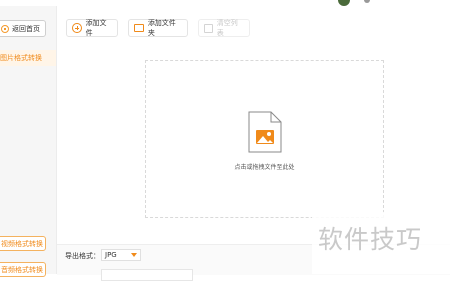 The height and width of the screenshot is (281, 450). I want to click on sidebar-item-video-convert: 视频格式转换, so click(23, 243).